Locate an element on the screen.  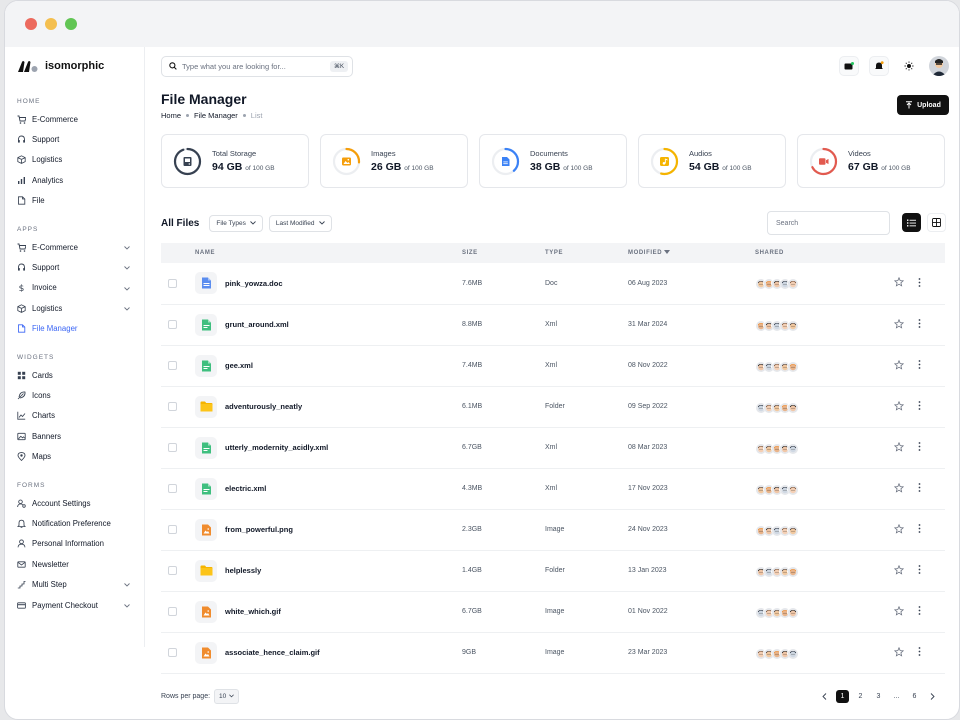
grid-view-button is located at coordinates (936, 222).